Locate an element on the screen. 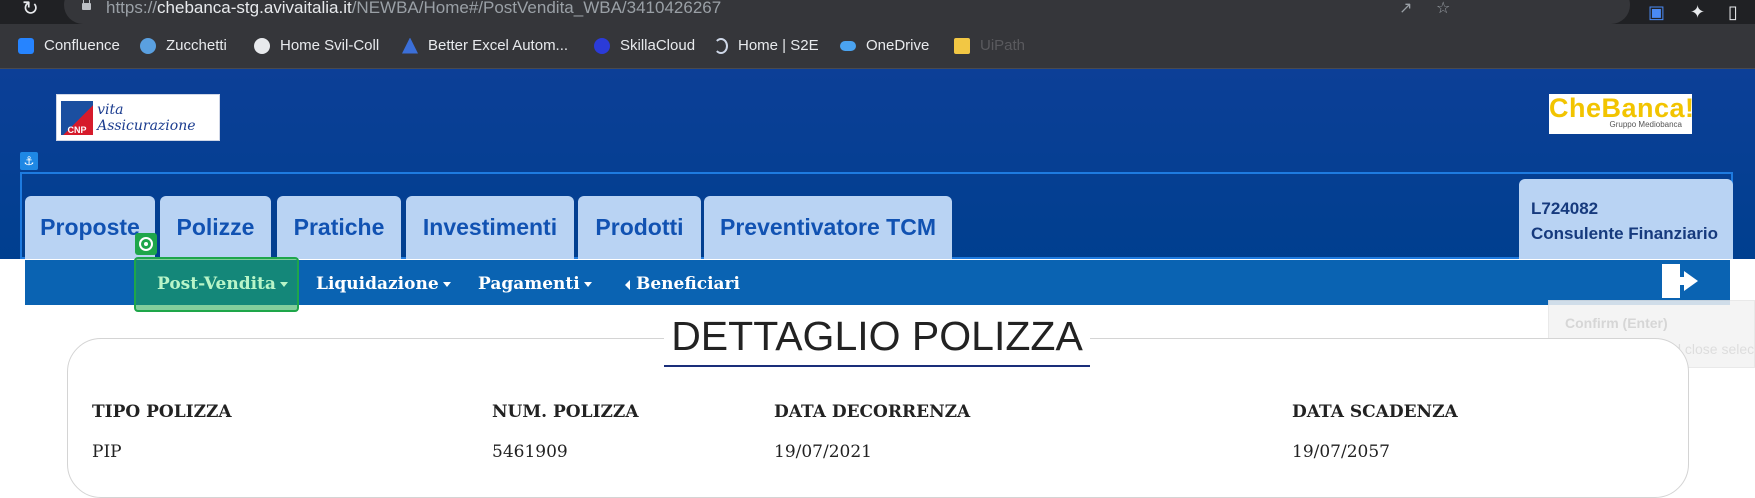 This screenshot has height=498, width=1755. tab-label: Investimenti is located at coordinates (490, 227).